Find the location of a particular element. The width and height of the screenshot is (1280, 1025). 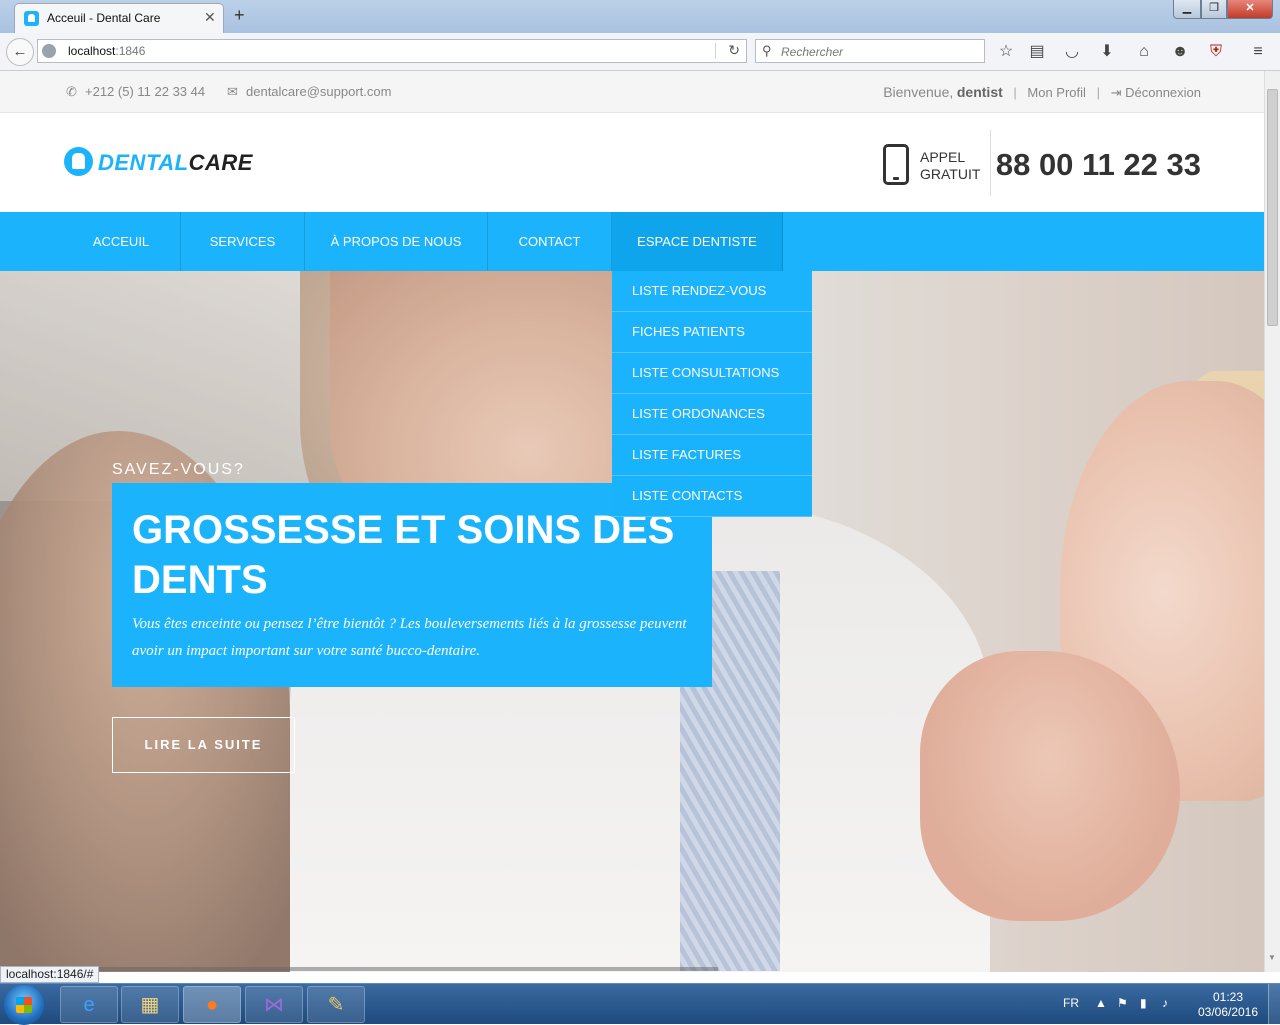

menu-icon: ≡ is located at coordinates (1258, 52).